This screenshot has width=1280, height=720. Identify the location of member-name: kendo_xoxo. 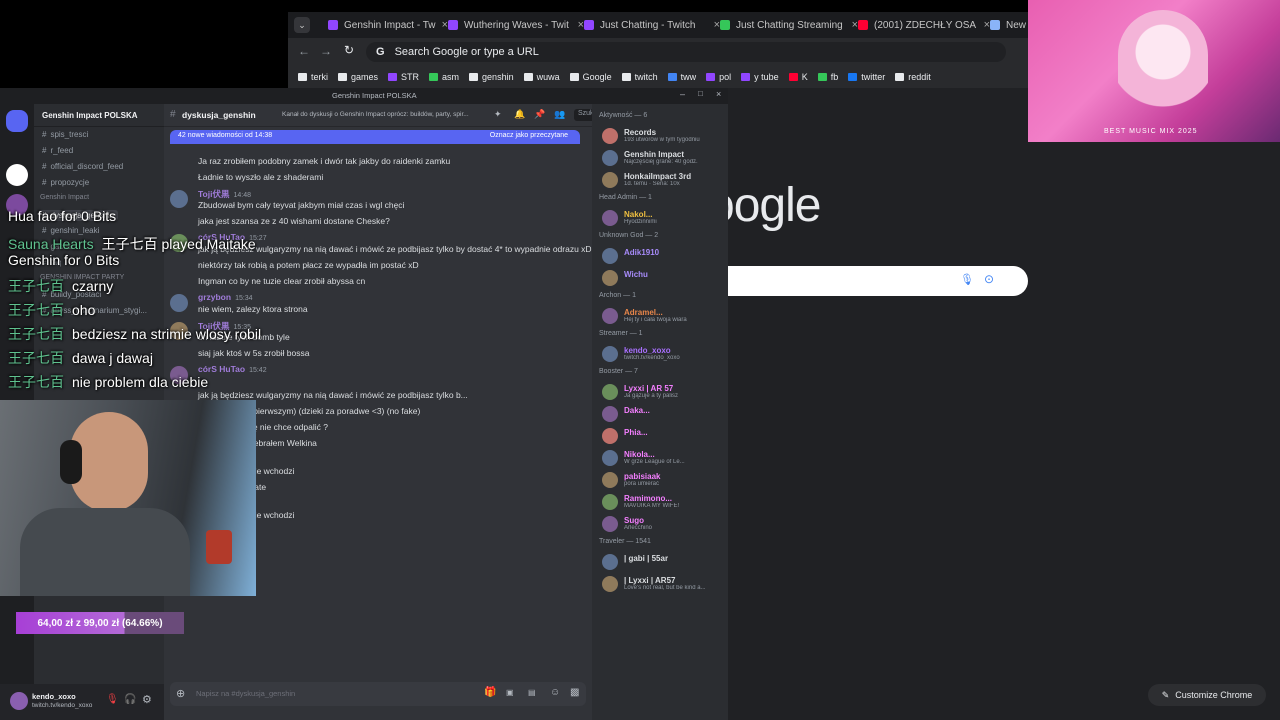
(647, 350).